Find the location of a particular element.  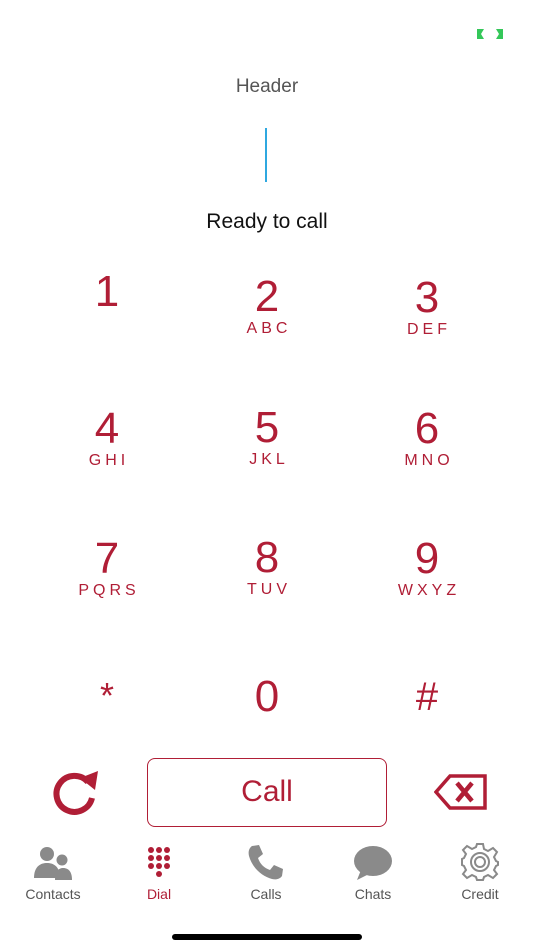

tab-credit: Credit is located at coordinates (480, 875).